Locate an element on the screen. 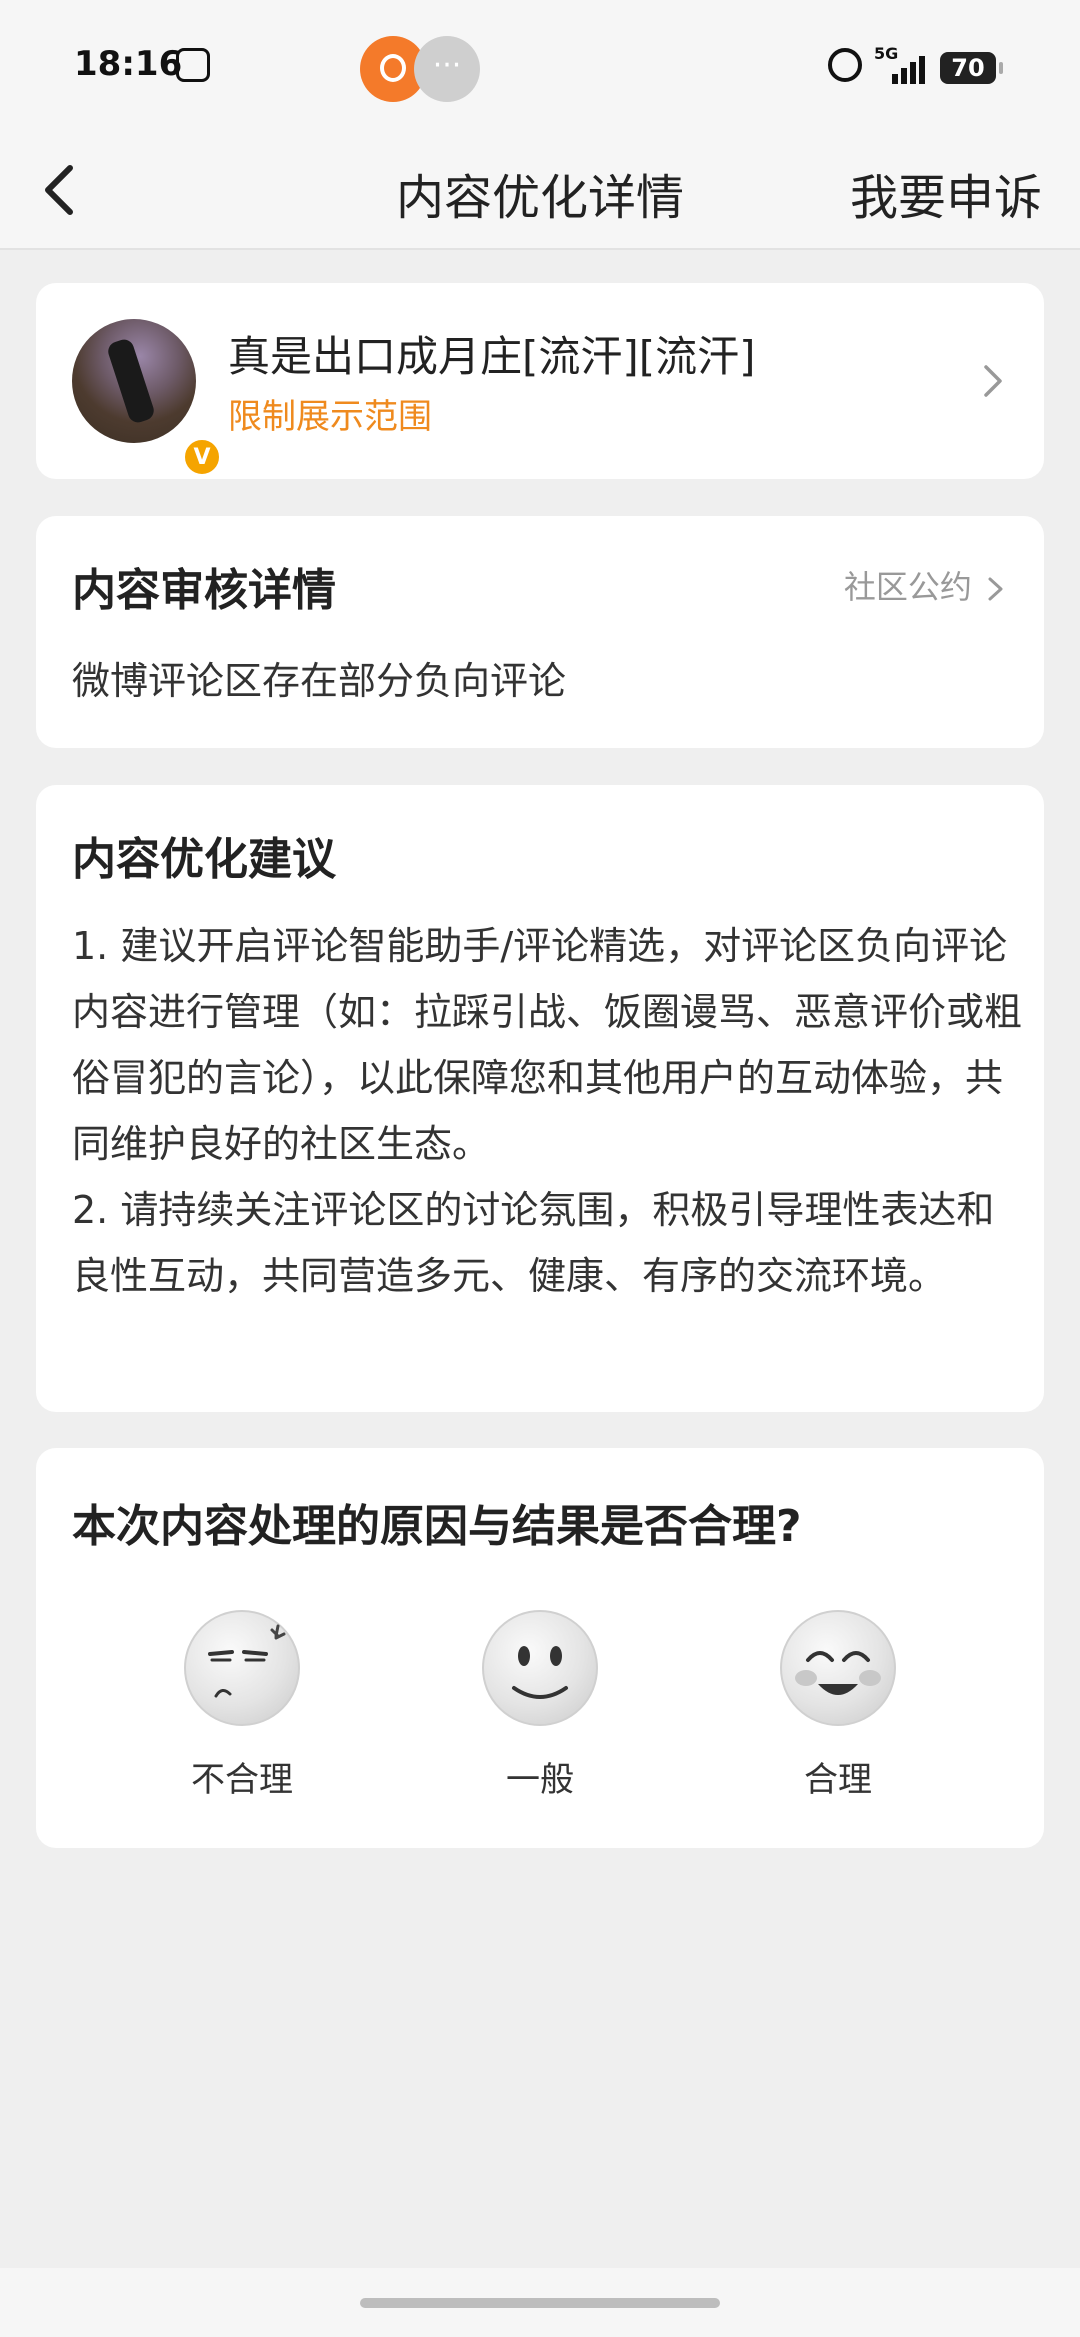  battery-icon: 70 is located at coordinates (971, 68).